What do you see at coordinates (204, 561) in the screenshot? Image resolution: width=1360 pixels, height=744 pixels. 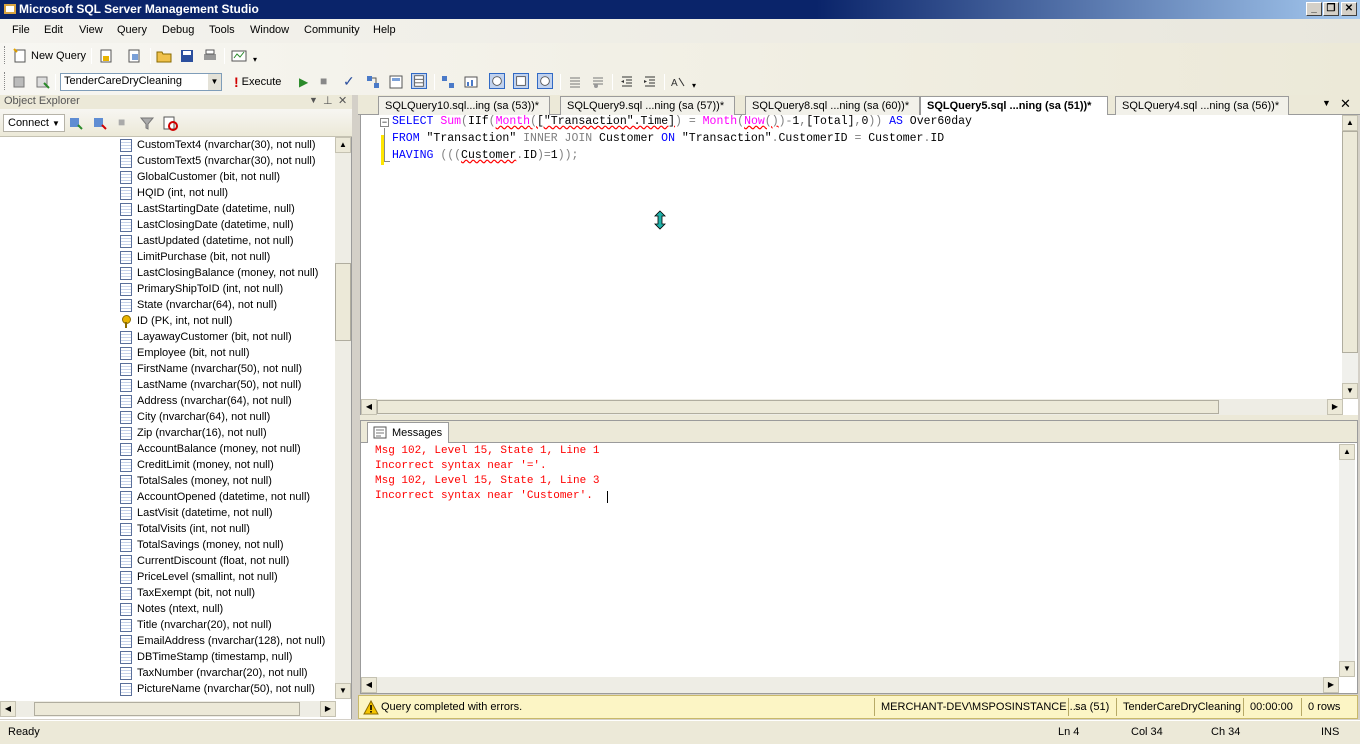 I see `tree-node-column: CurrentDiscount (float, not null)` at bounding box center [204, 561].